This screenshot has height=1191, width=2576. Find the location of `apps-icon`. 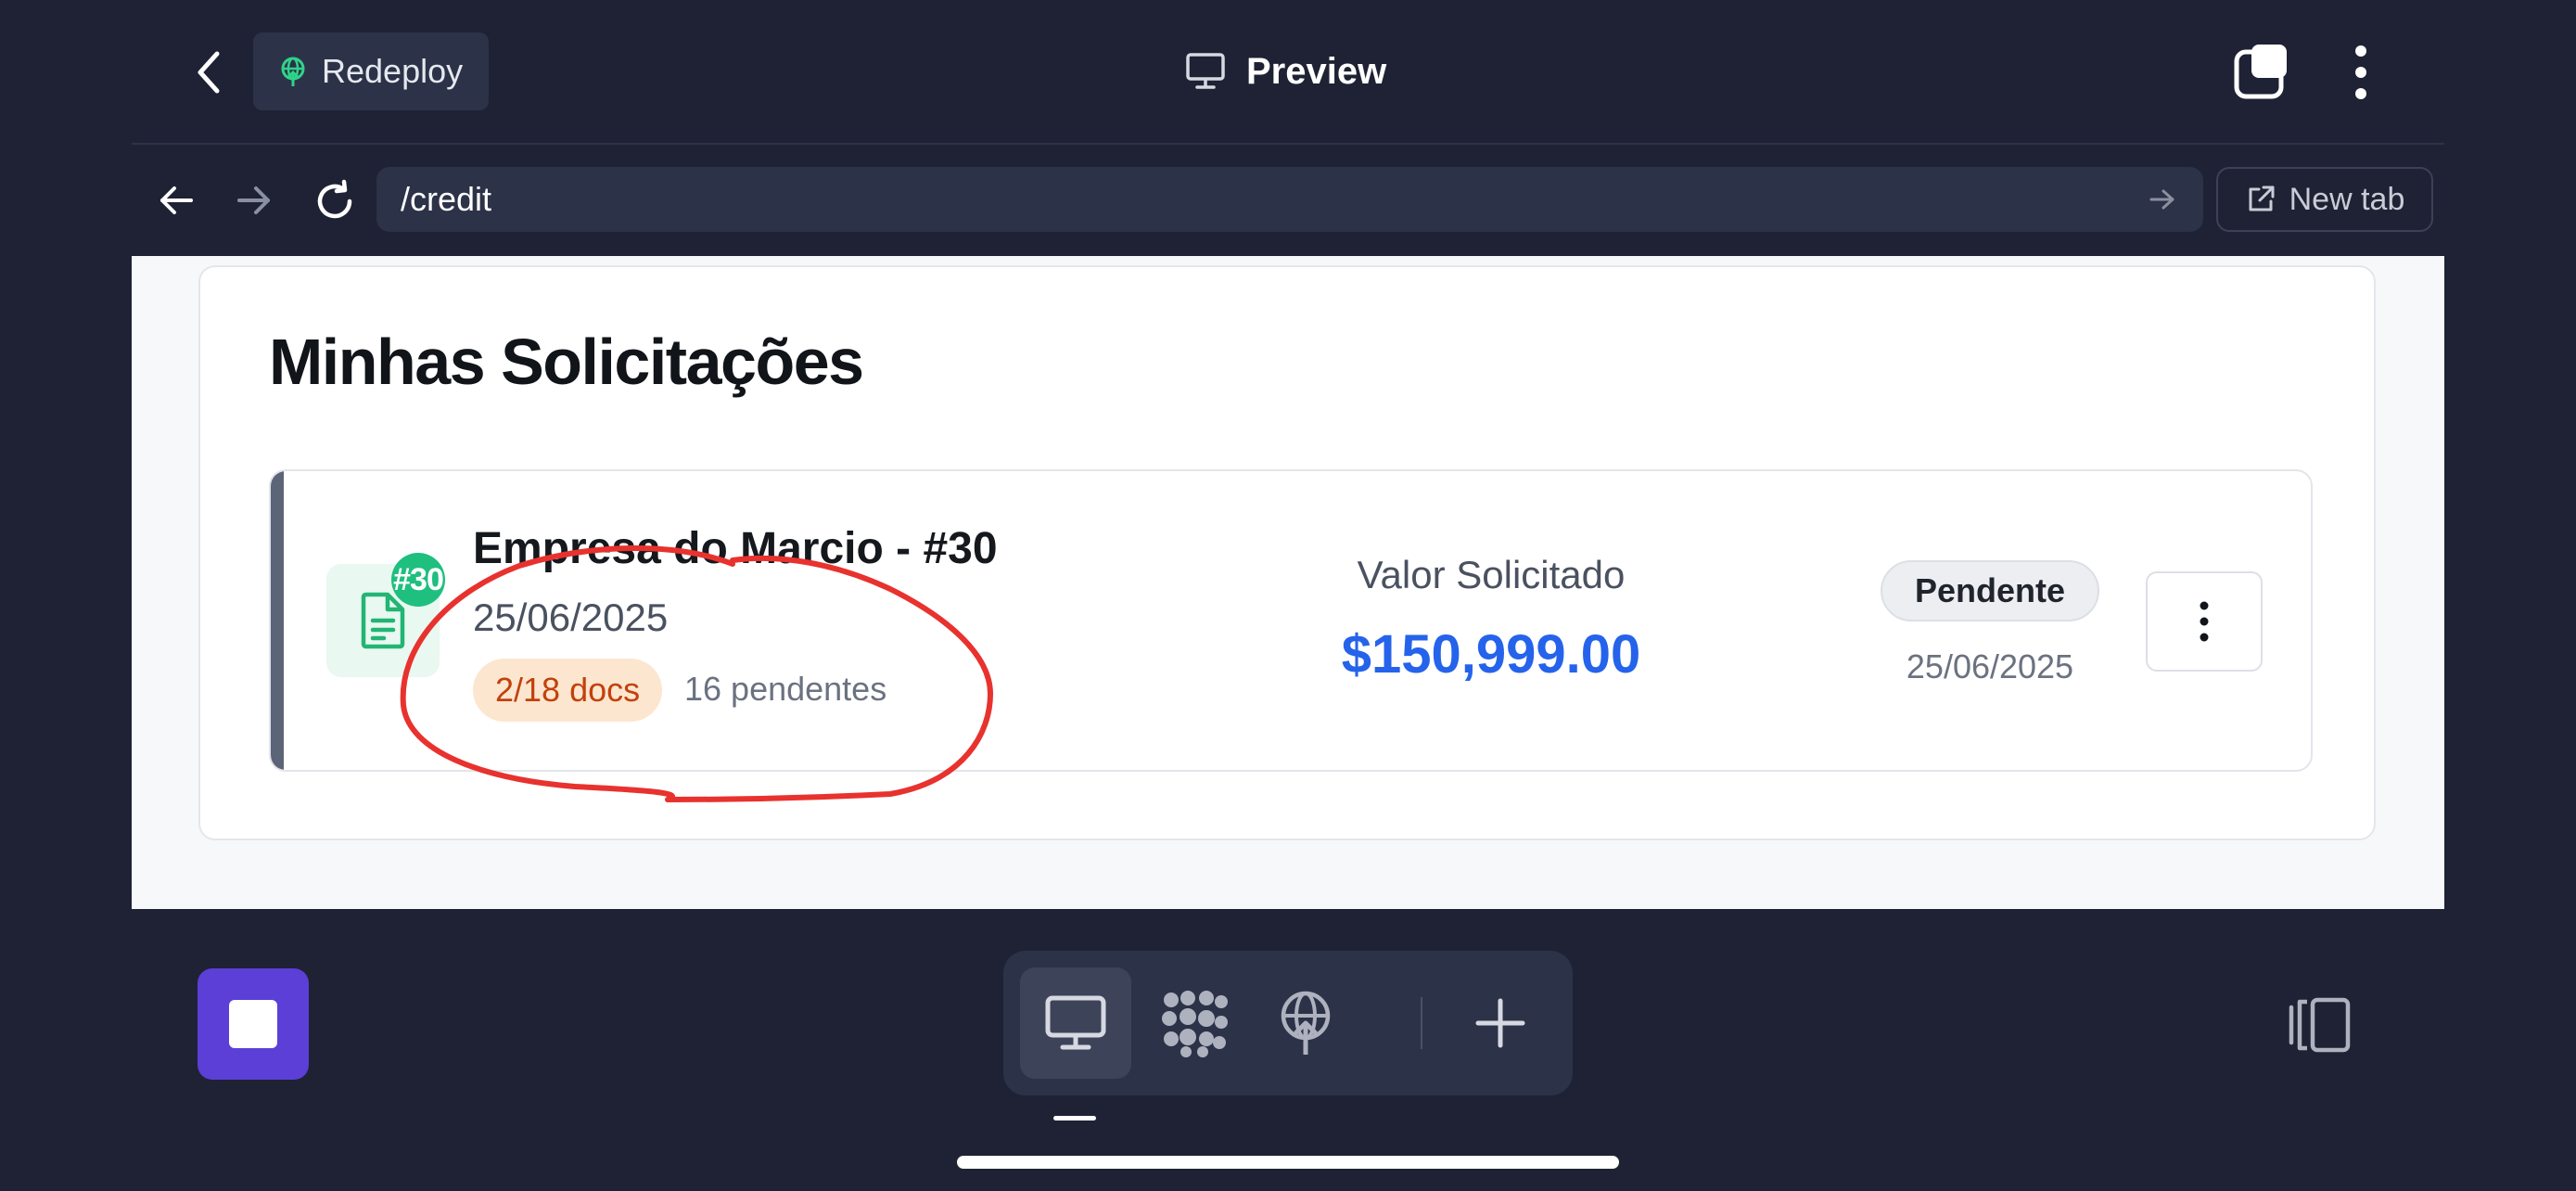

apps-icon is located at coordinates (1195, 1024).